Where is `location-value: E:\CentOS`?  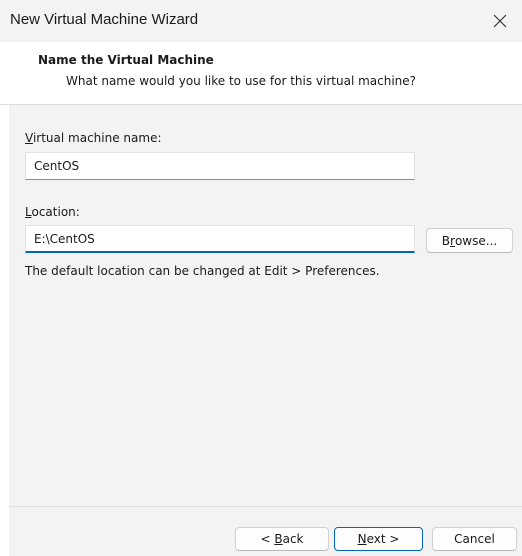
location-value: E:\CentOS is located at coordinates (64, 238).